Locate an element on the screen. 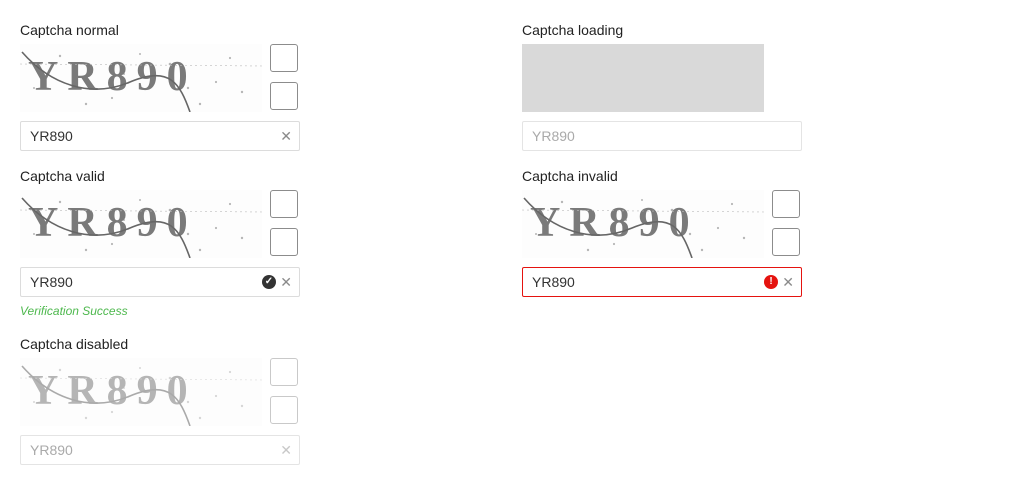 The width and height of the screenshot is (1024, 479). captcha-disabled: Captcha disabled YR890 YR890 ✕ is located at coordinates (161, 400).